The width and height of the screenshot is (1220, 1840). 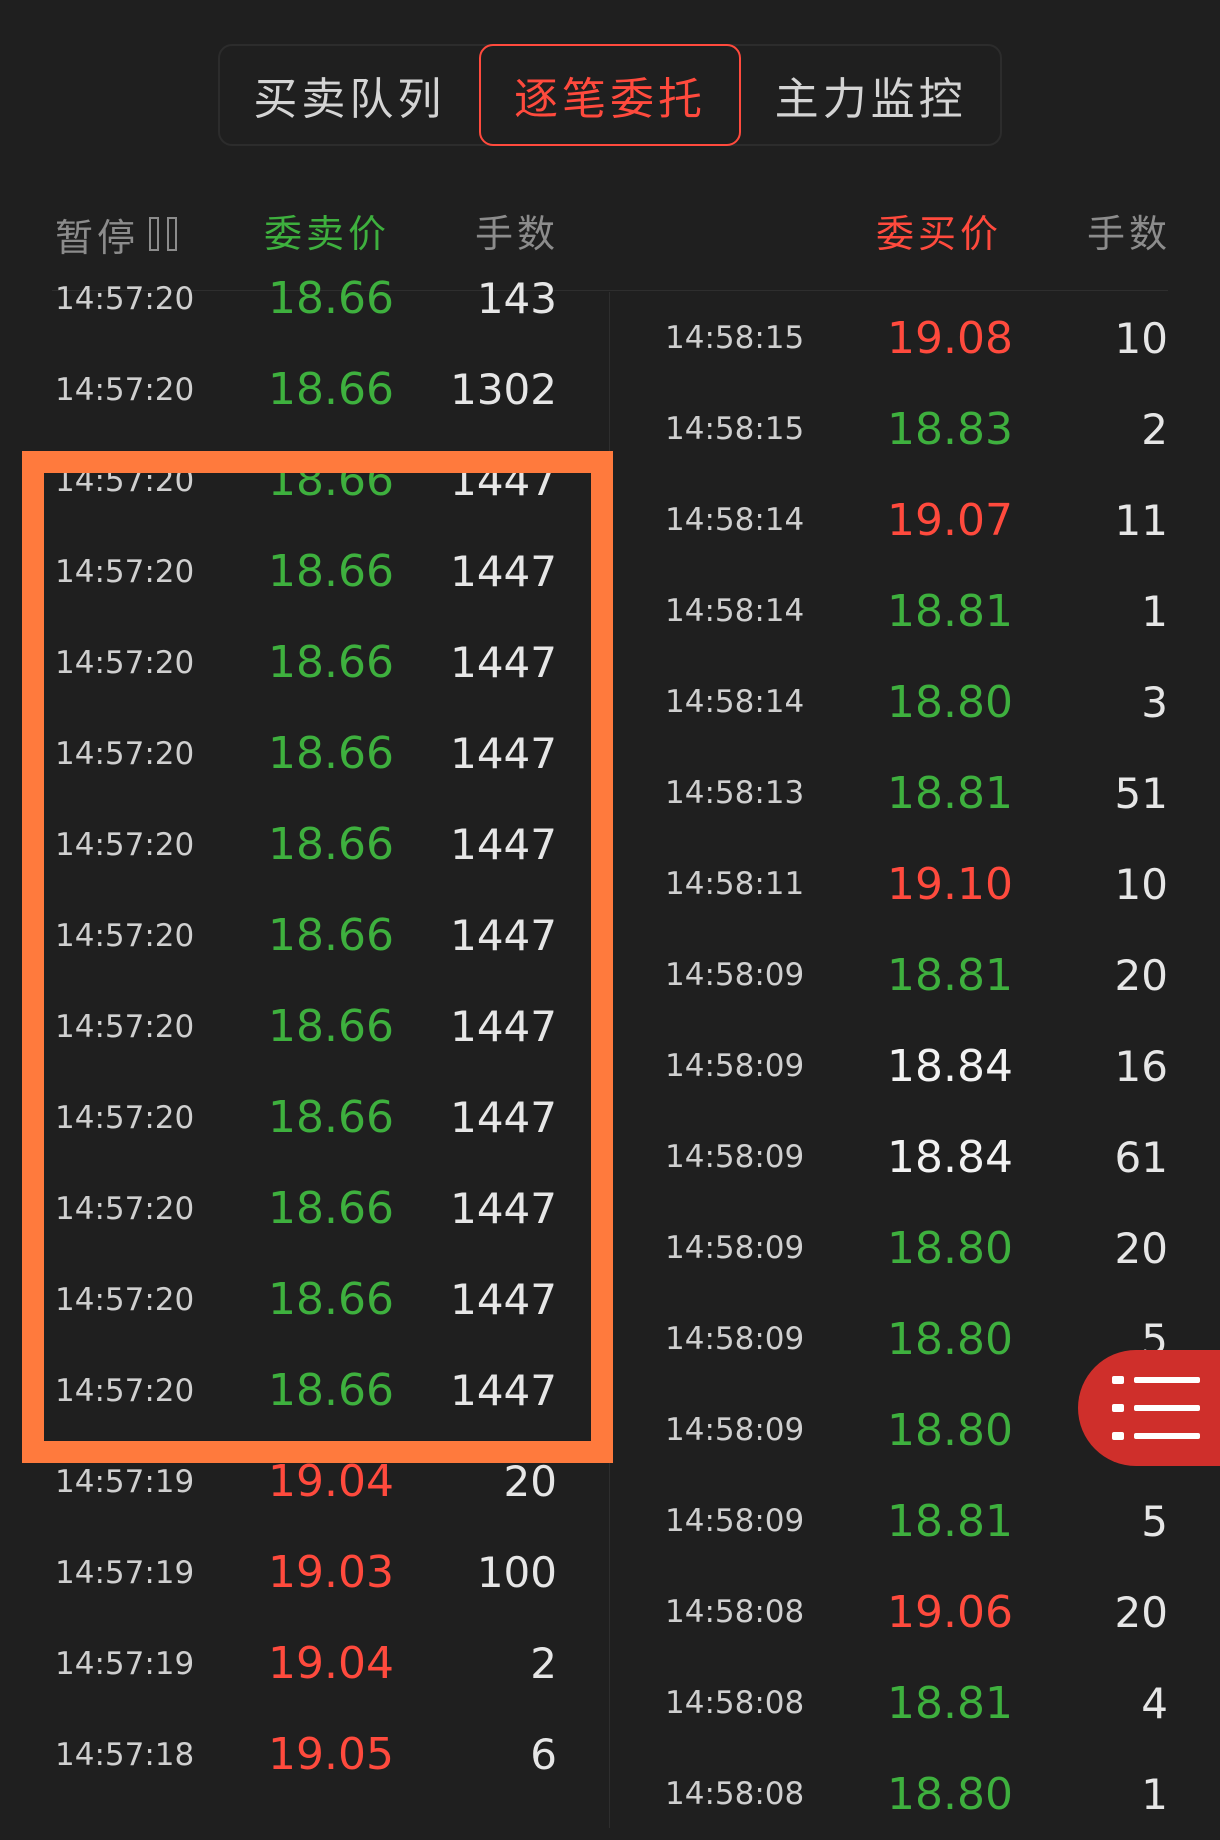 I want to click on buy-quantity: 11, so click(x=1141, y=520).